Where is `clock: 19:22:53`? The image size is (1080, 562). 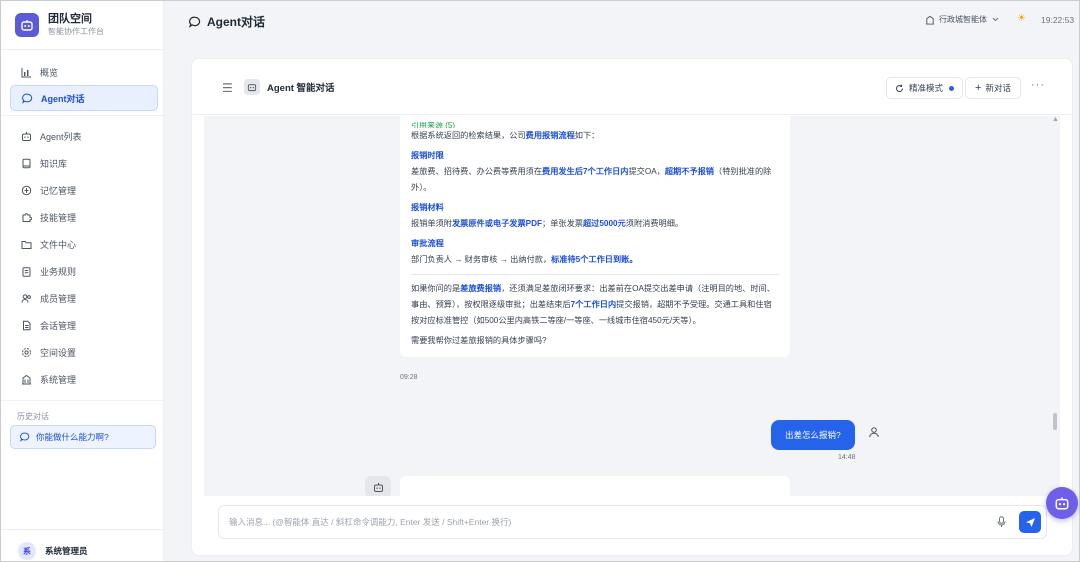 clock: 19:22:53 is located at coordinates (1058, 20).